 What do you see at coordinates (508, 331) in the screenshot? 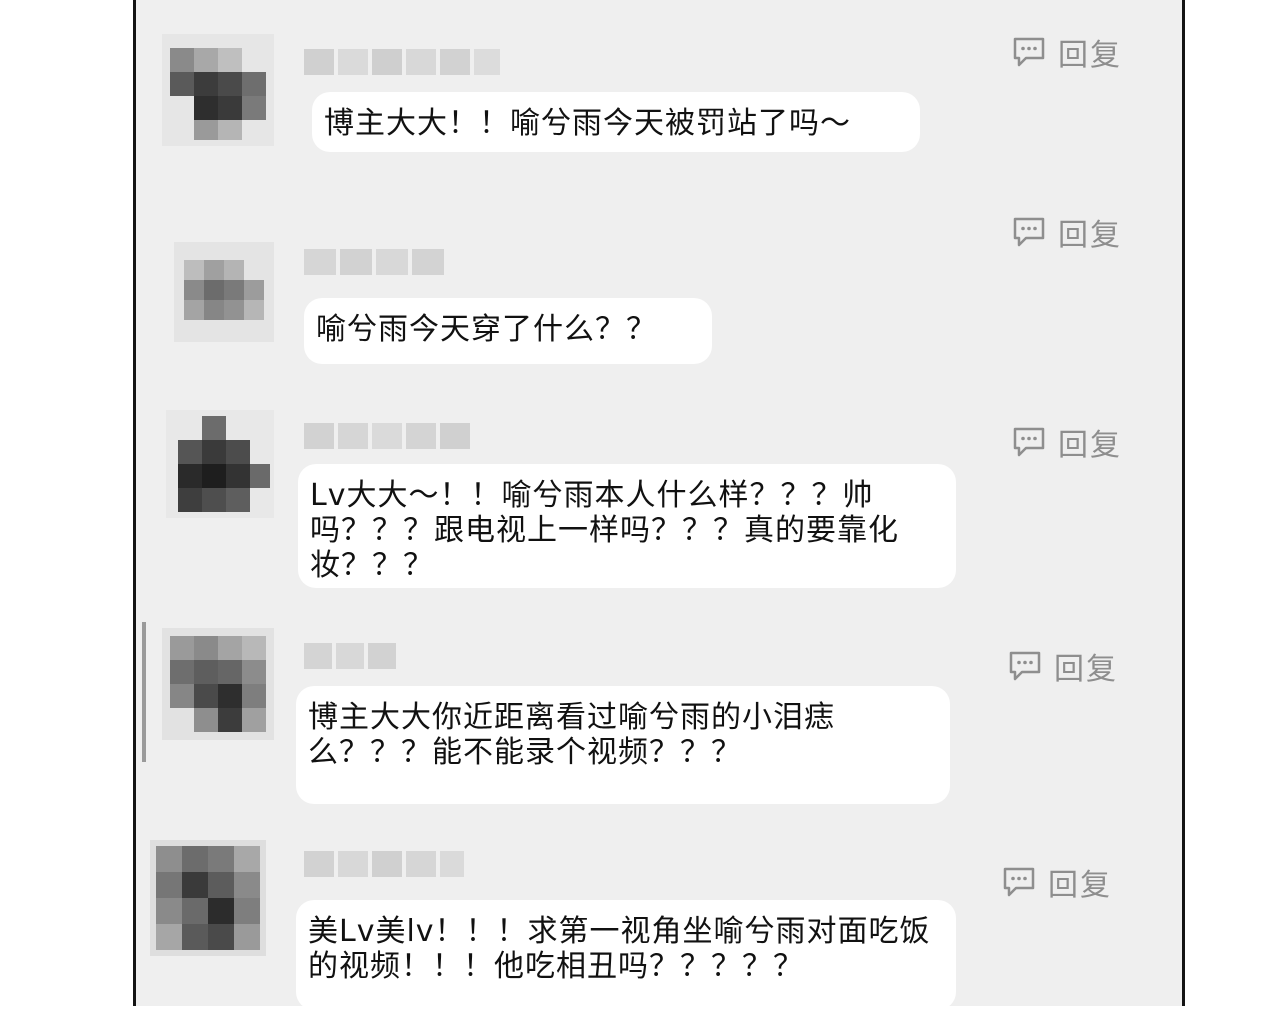
I see `comment-text: 喻兮雨今天穿了什么？？` at bounding box center [508, 331].